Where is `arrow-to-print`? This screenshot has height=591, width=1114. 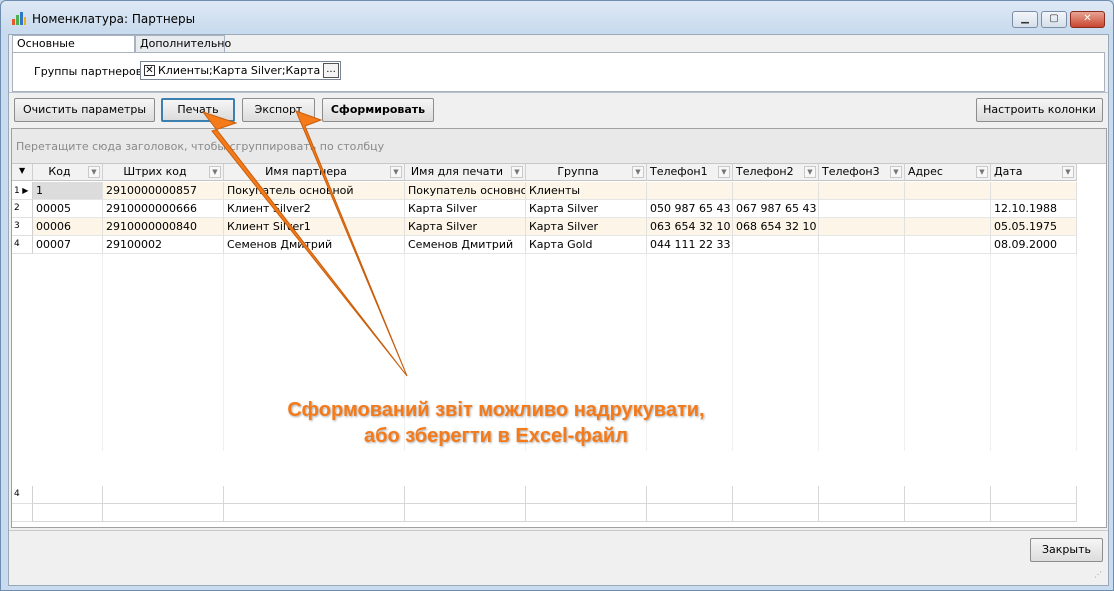
arrow-to-print is located at coordinates (304, 244).